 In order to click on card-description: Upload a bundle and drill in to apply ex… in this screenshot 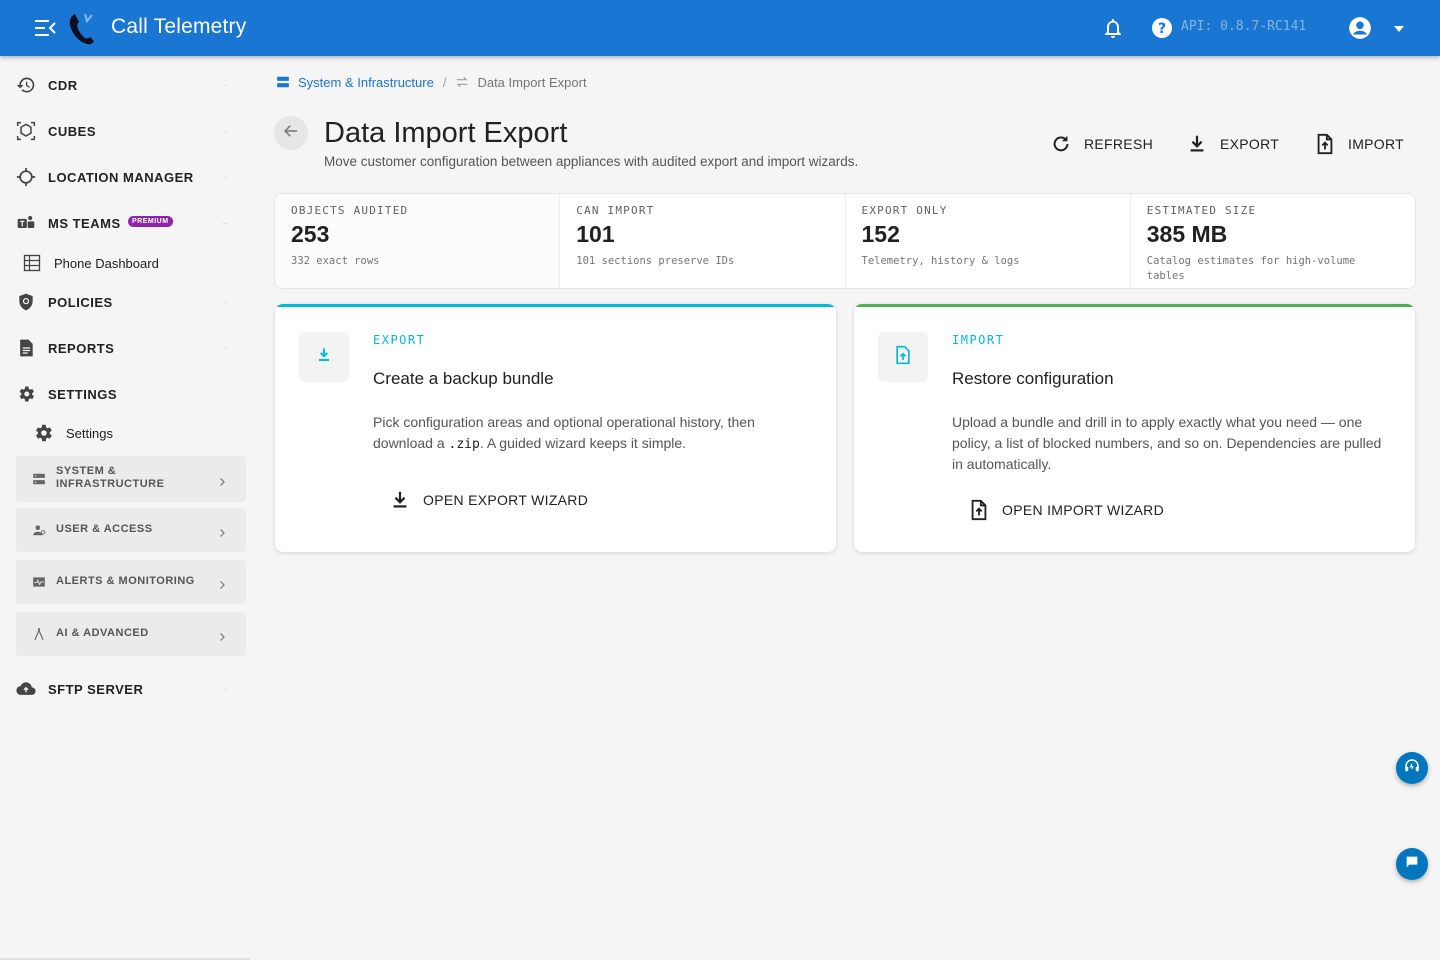, I will do `click(1167, 443)`.